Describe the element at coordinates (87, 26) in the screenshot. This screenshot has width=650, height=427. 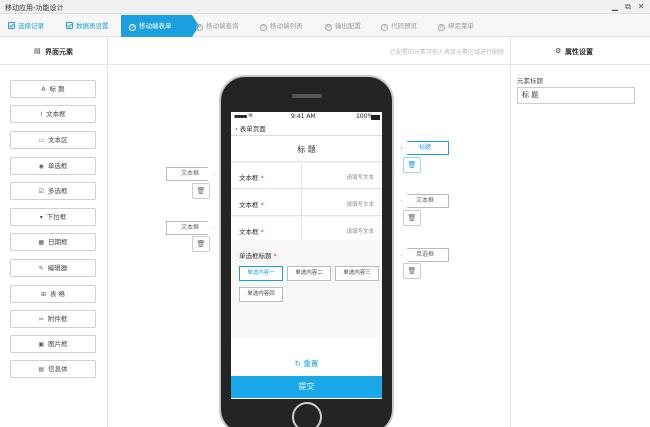
I see `step-2: 数据表设置` at that location.